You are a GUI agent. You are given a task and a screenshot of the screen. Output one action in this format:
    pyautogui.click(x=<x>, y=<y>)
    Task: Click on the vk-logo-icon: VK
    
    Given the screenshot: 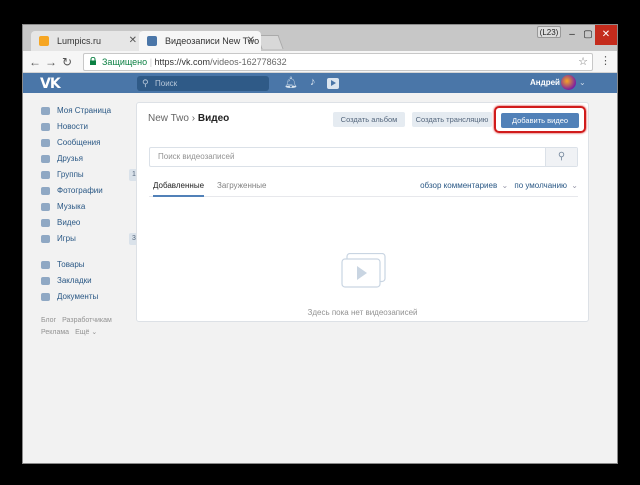 What is the action you would take?
    pyautogui.click(x=50, y=84)
    